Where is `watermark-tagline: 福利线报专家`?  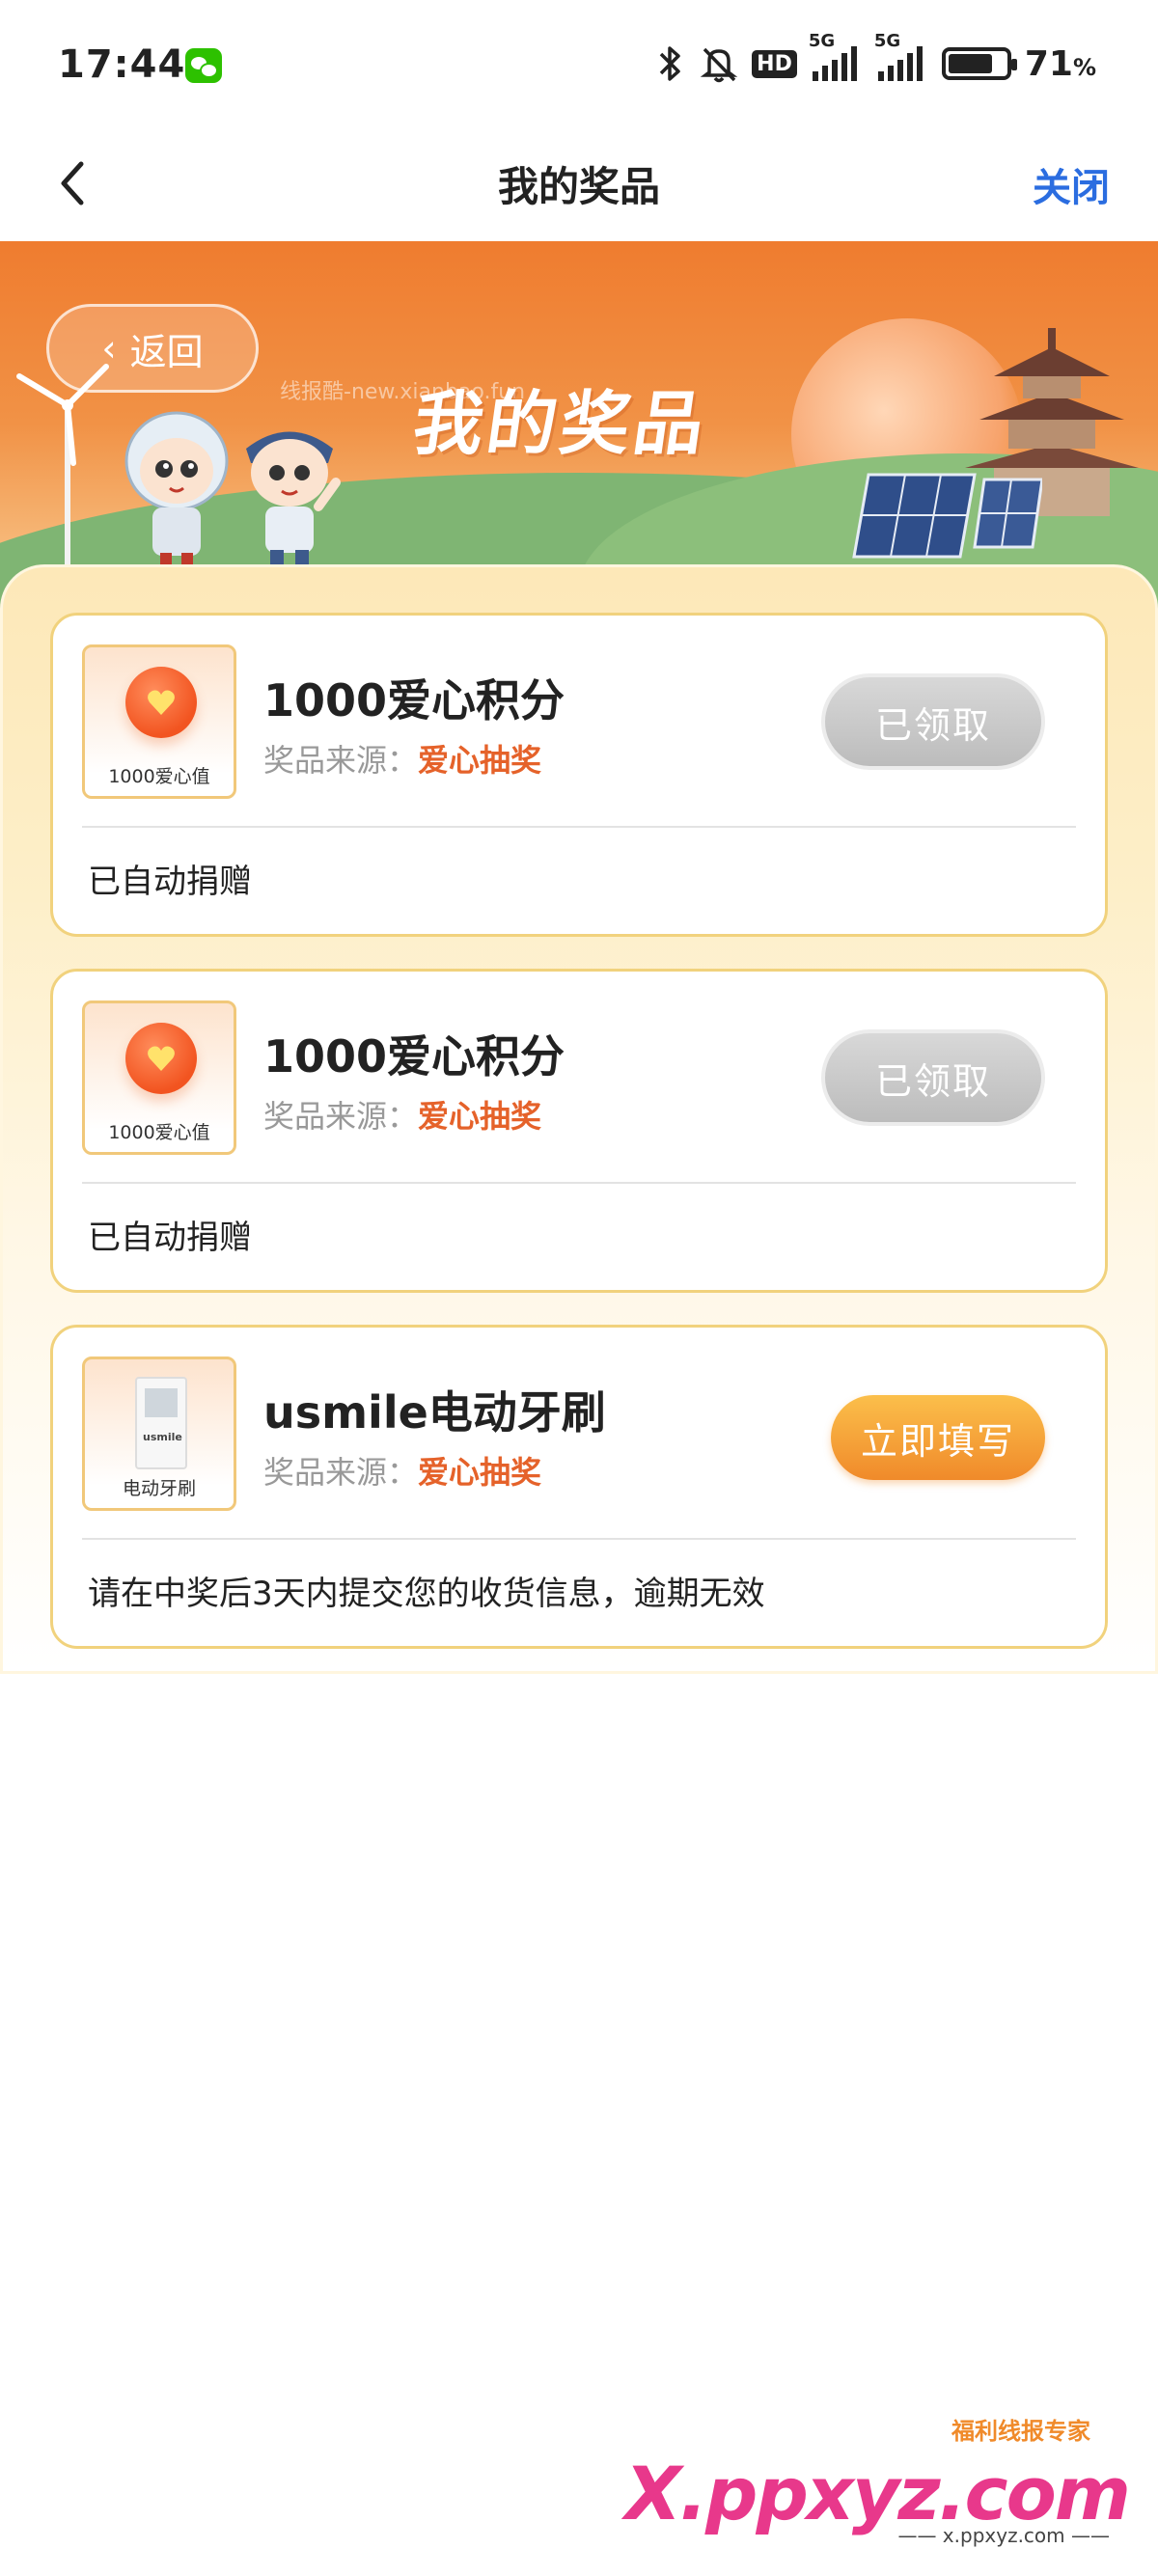 watermark-tagline: 福利线报专家 is located at coordinates (1020, 2432).